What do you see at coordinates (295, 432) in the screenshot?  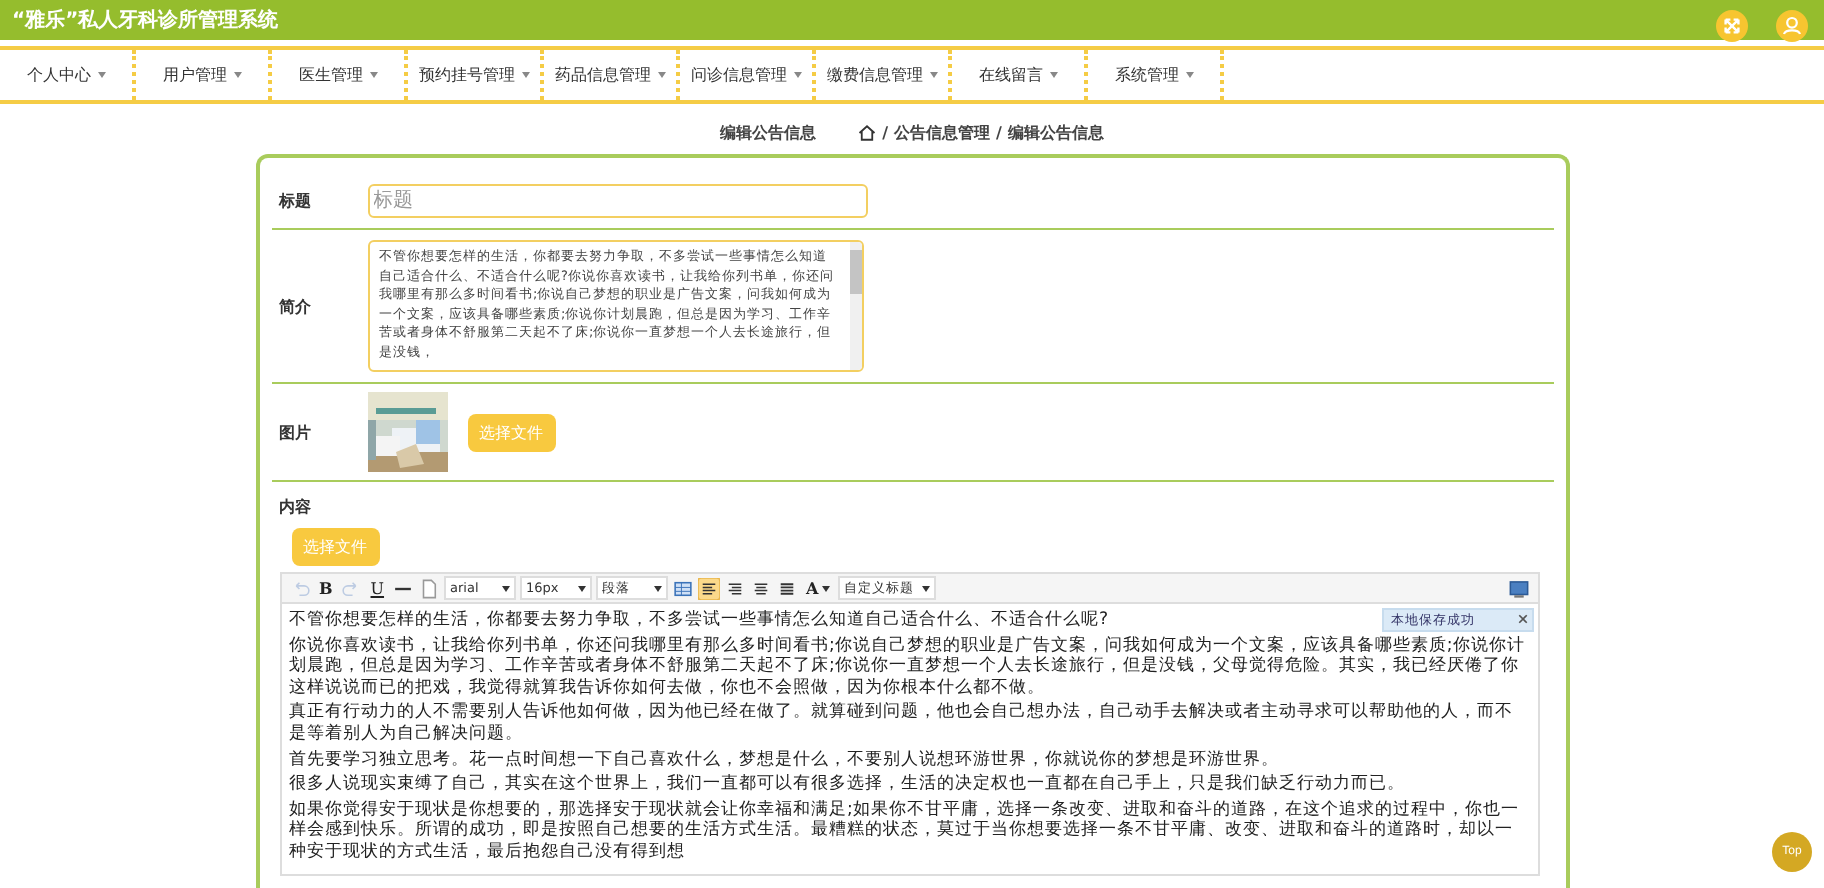 I see `field-label: 图片` at bounding box center [295, 432].